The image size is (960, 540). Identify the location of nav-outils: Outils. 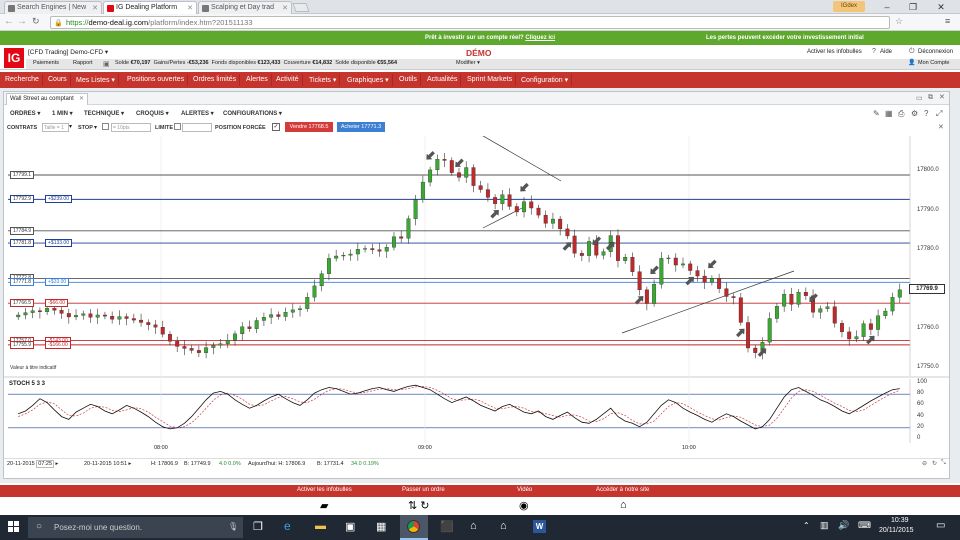
(408, 80).